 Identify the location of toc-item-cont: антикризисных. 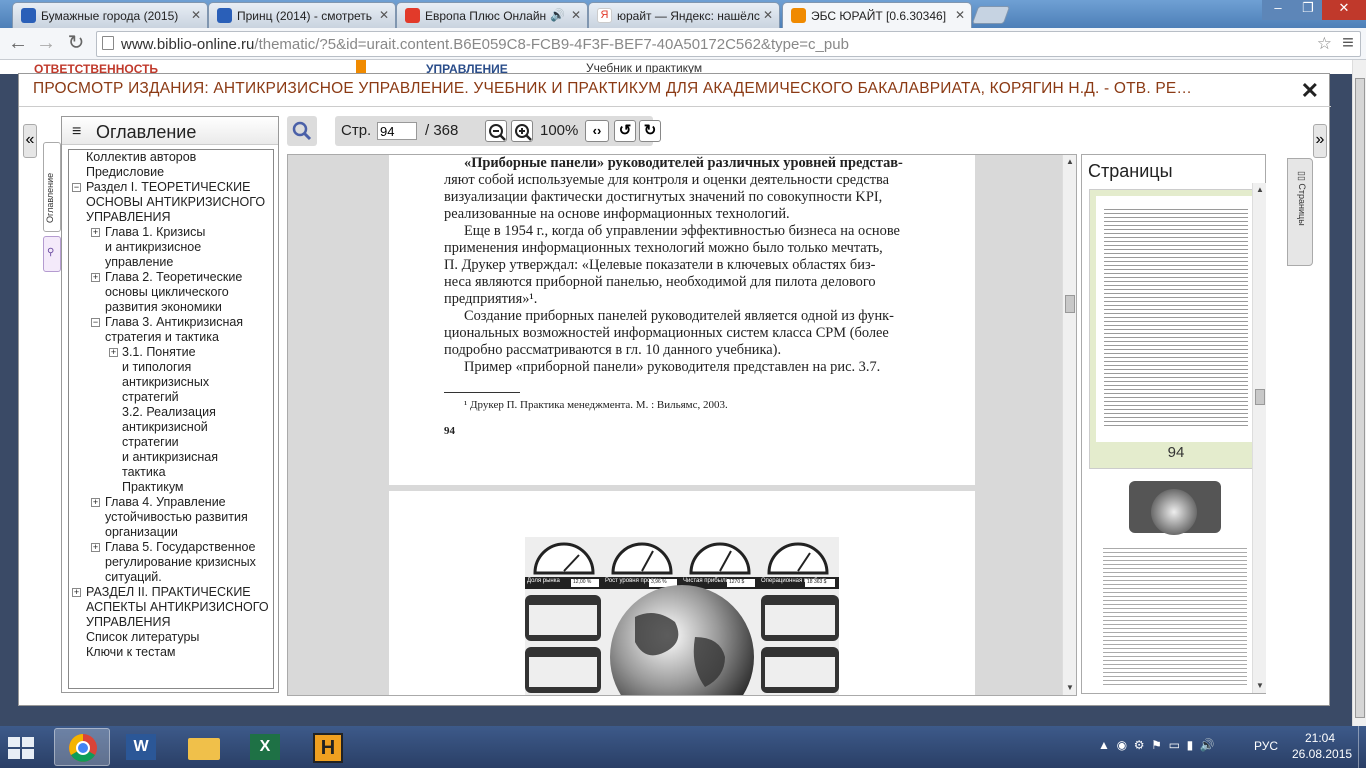
(165, 382).